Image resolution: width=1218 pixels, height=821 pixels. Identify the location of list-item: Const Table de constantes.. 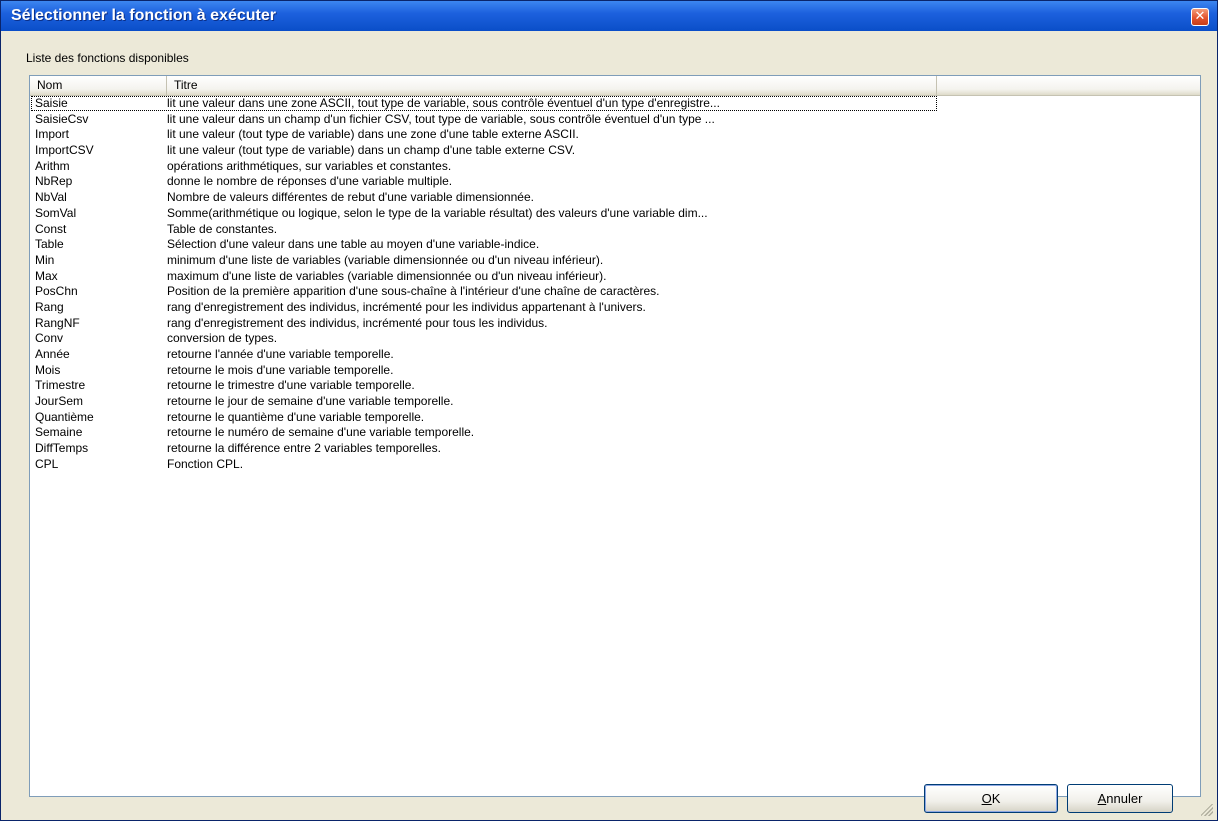
(615, 230).